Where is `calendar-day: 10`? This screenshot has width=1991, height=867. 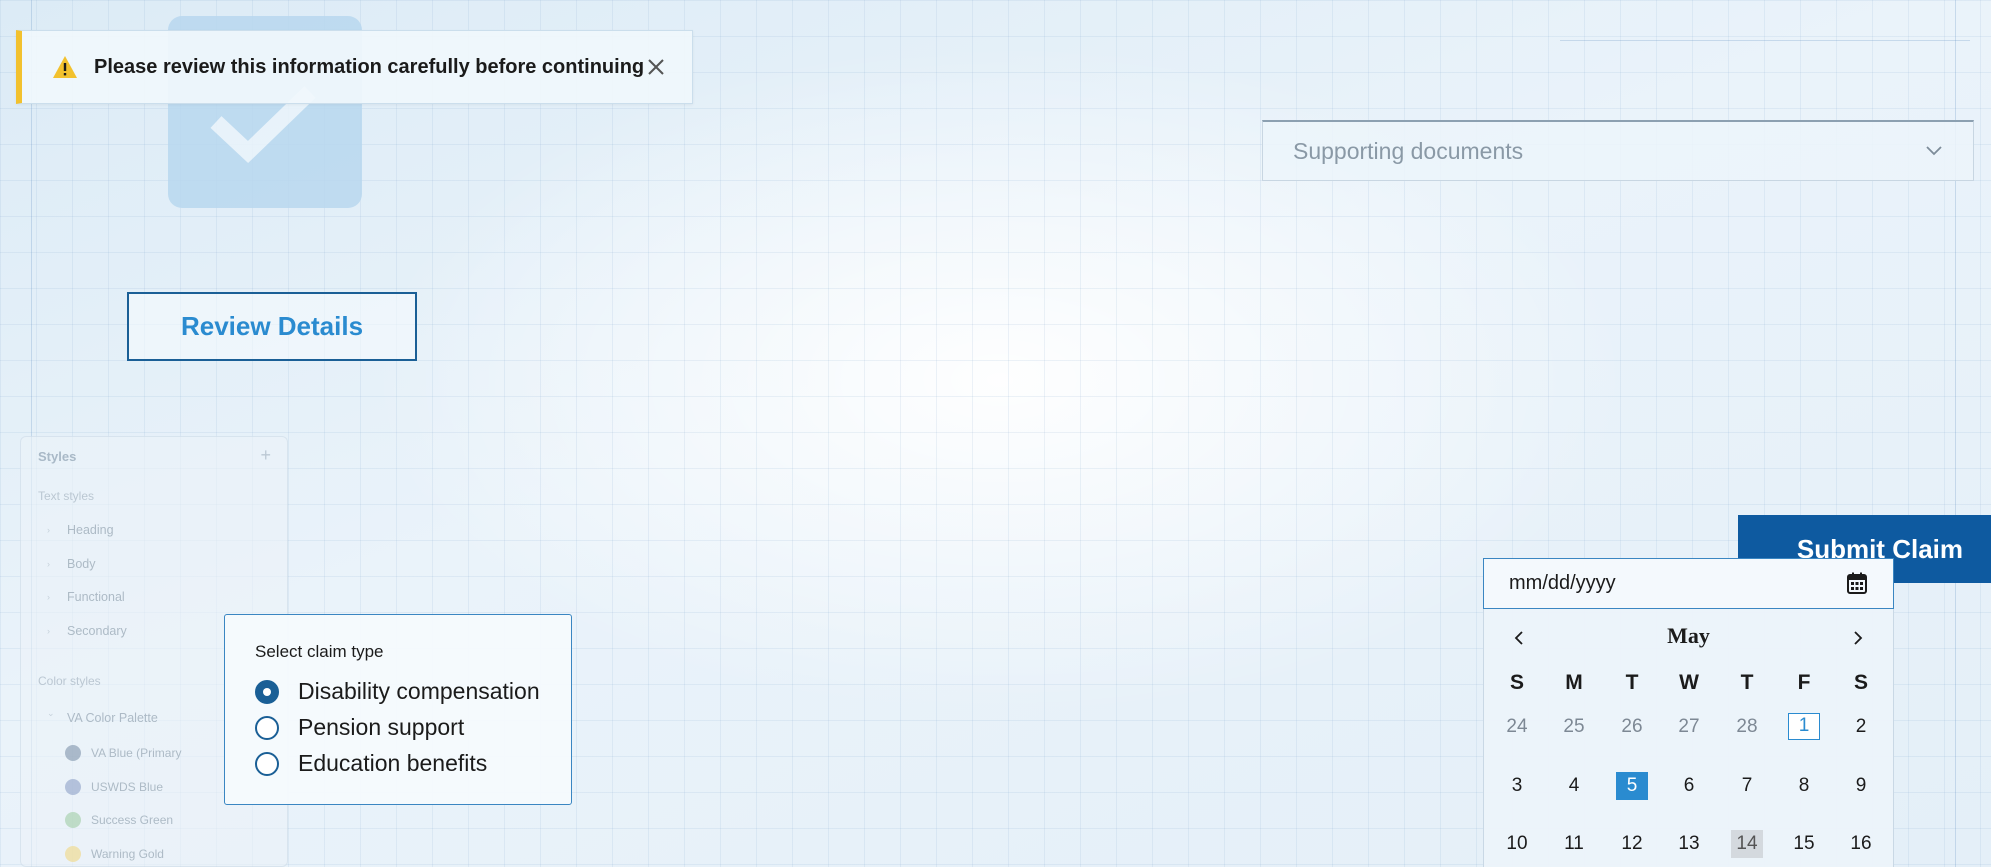 calendar-day: 10 is located at coordinates (1517, 844).